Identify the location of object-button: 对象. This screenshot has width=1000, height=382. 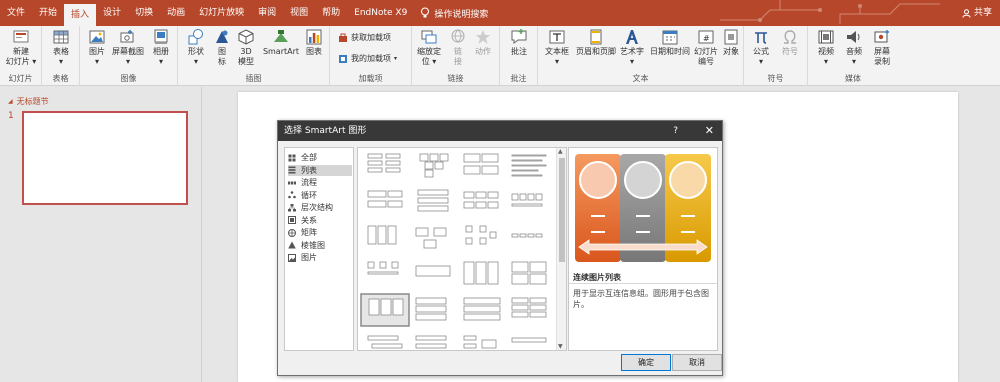
(731, 42).